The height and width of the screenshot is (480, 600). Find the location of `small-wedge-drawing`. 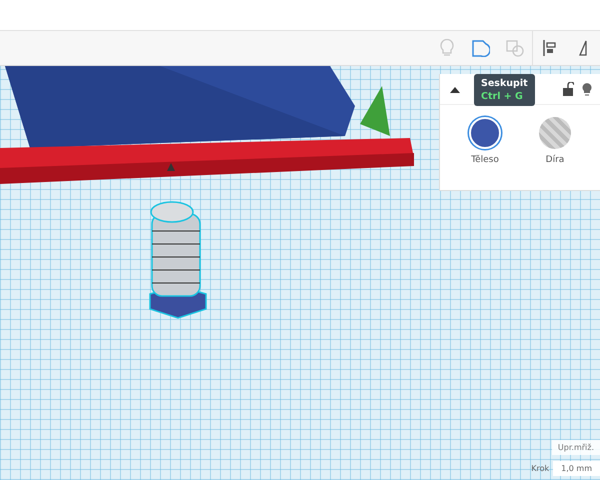

small-wedge-drawing is located at coordinates (375, 111).